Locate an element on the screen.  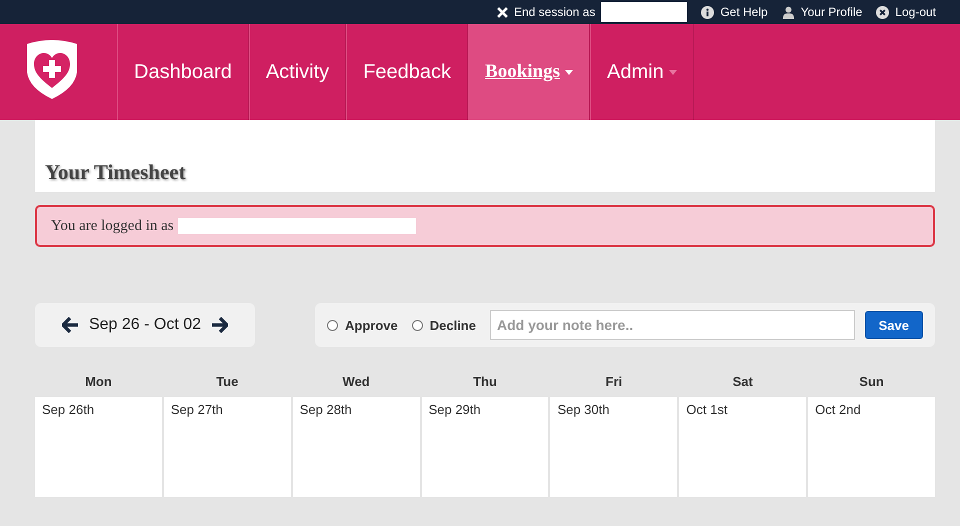
day-cell: Oct 2nd is located at coordinates (872, 447).